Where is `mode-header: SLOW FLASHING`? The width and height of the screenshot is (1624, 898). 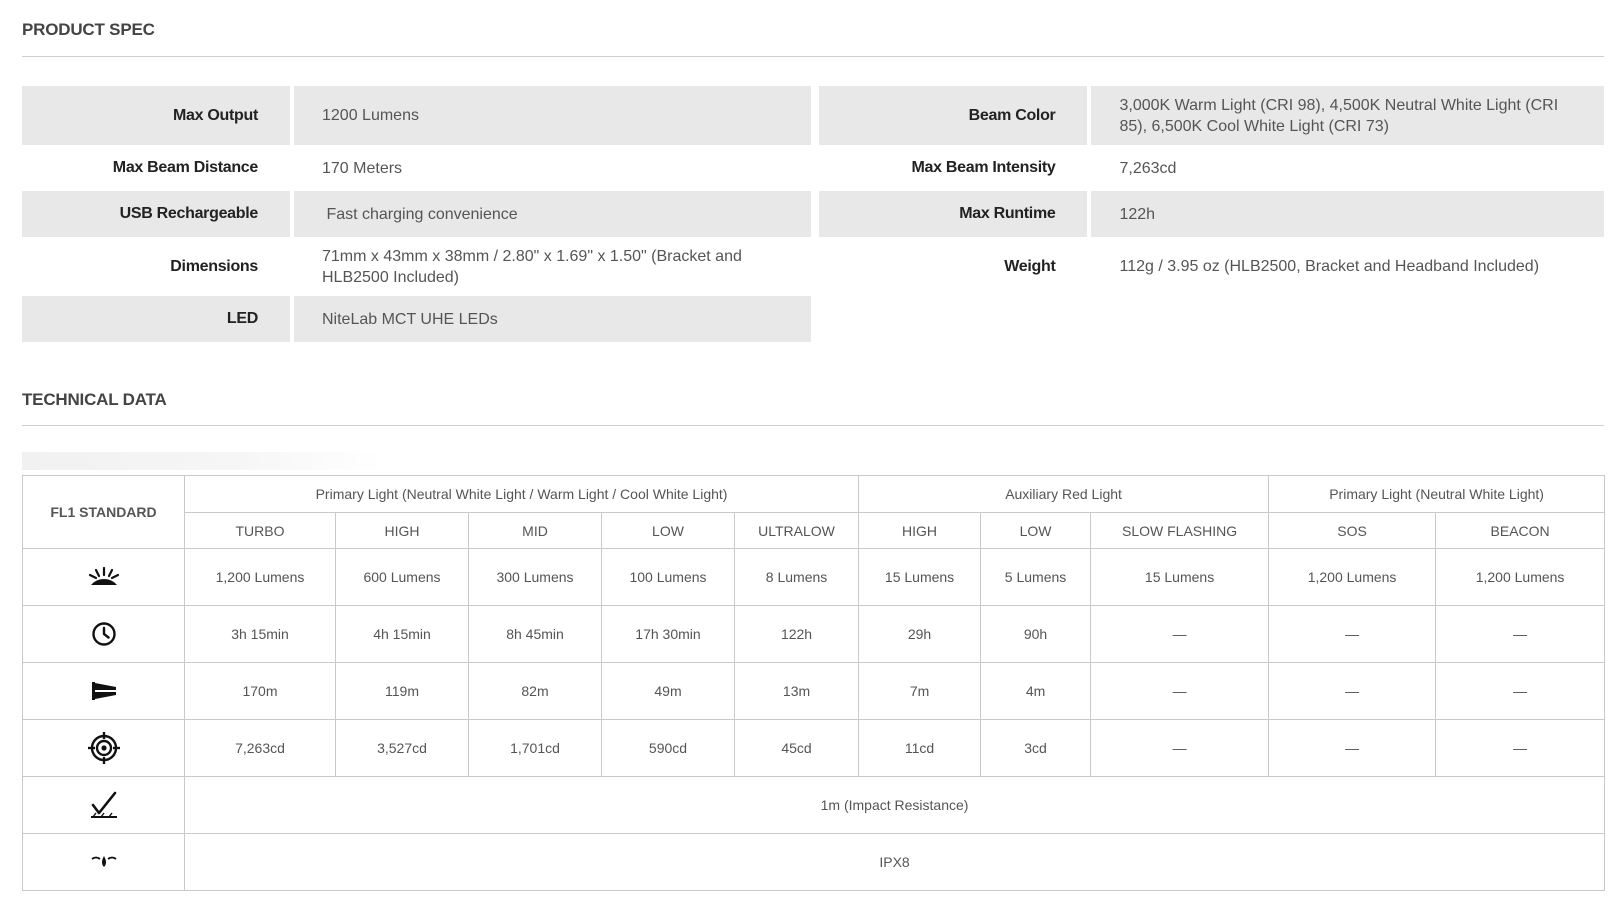
mode-header: SLOW FLASHING is located at coordinates (1180, 530).